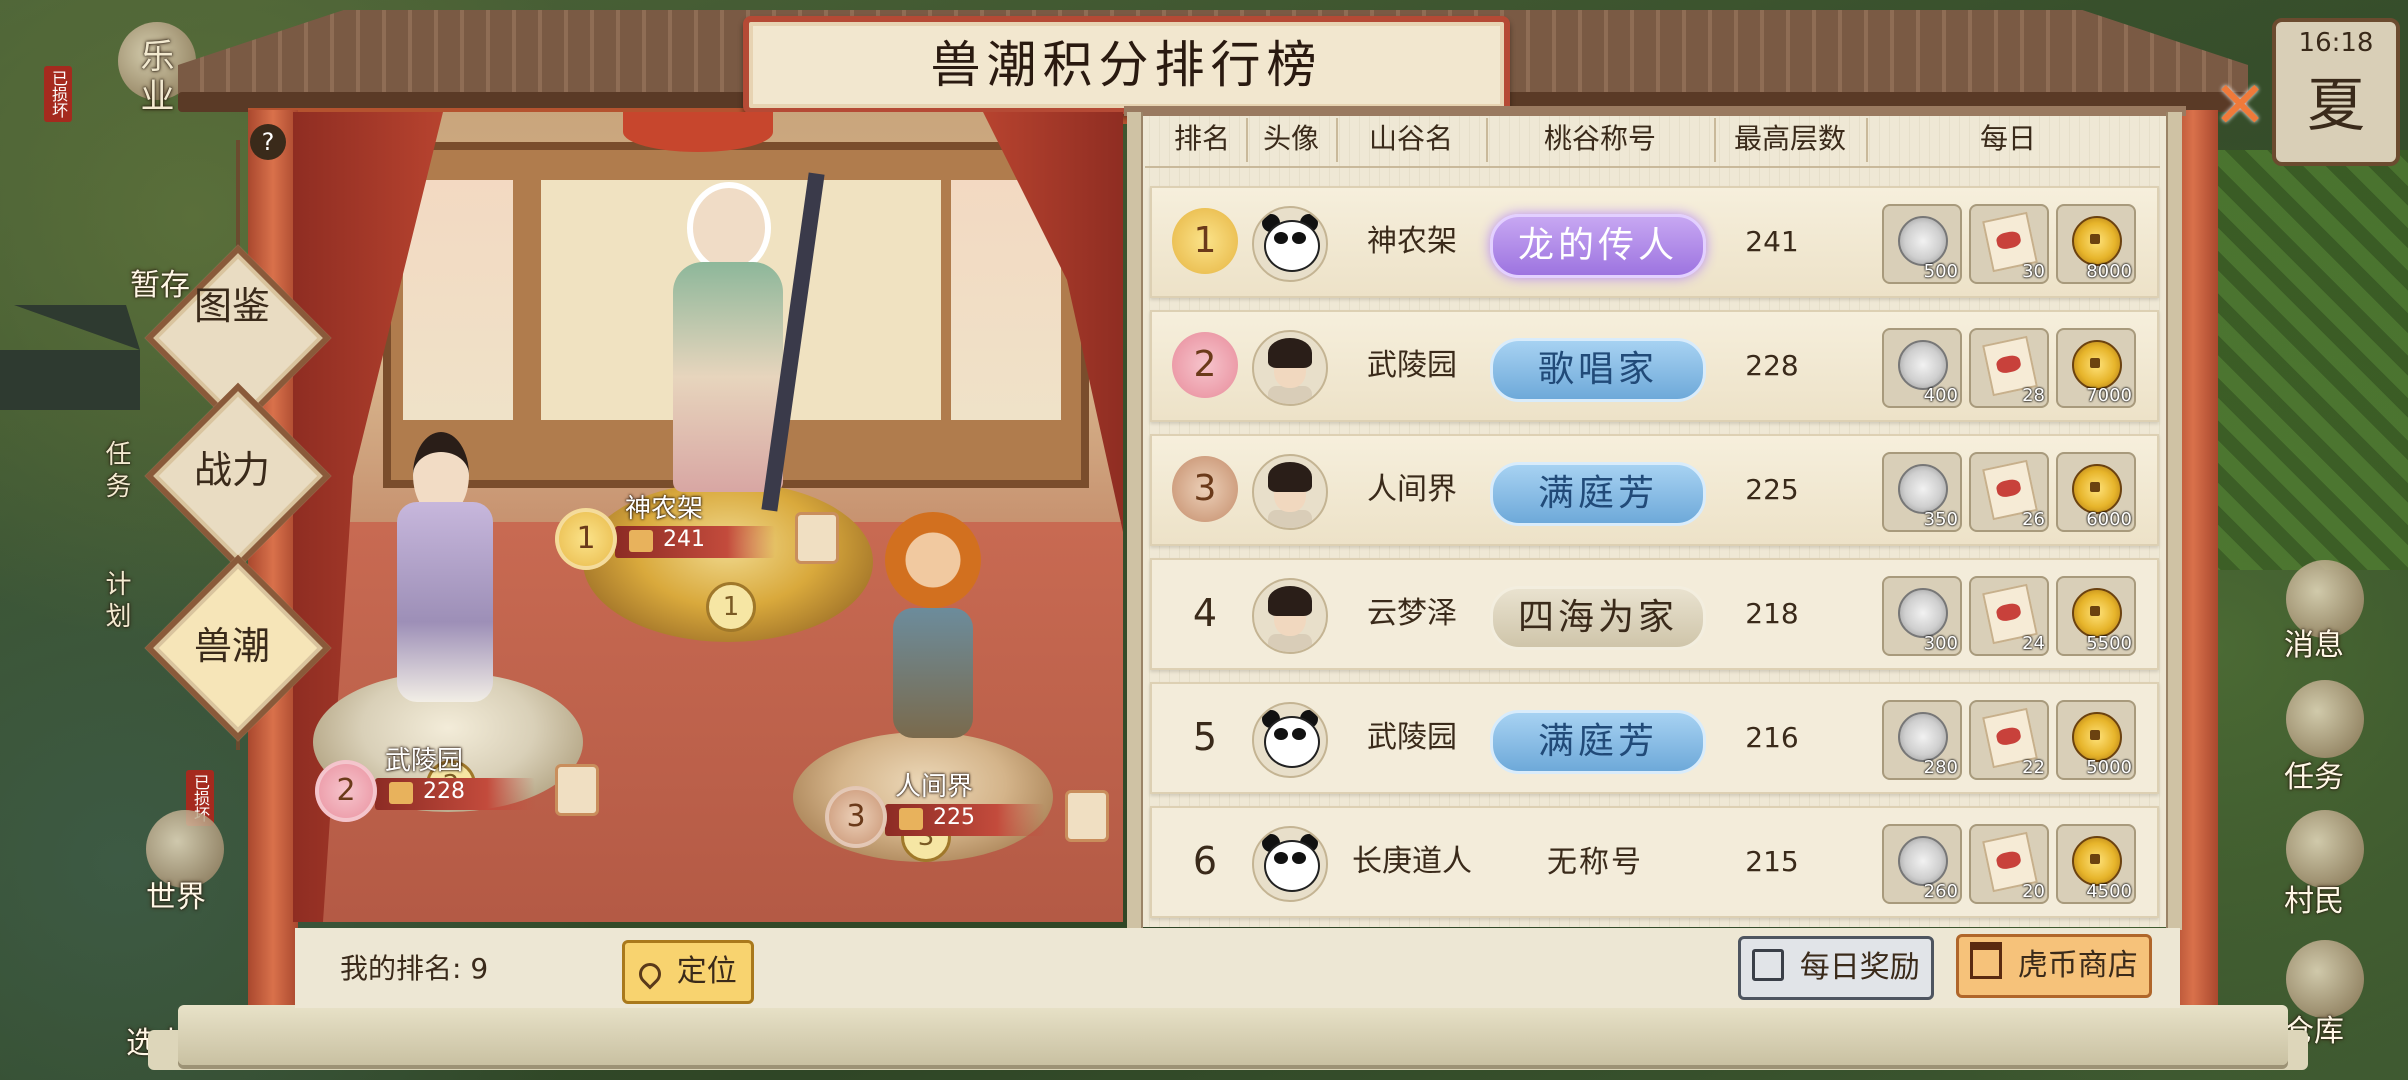 The width and height of the screenshot is (2408, 1080). I want to click on reward-quantity: 30, so click(2033, 271).